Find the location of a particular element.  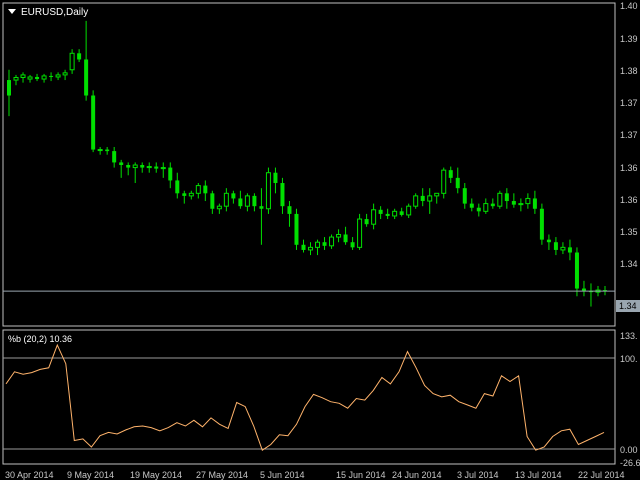

price-axis-label: 1.35 is located at coordinates (629, 232).